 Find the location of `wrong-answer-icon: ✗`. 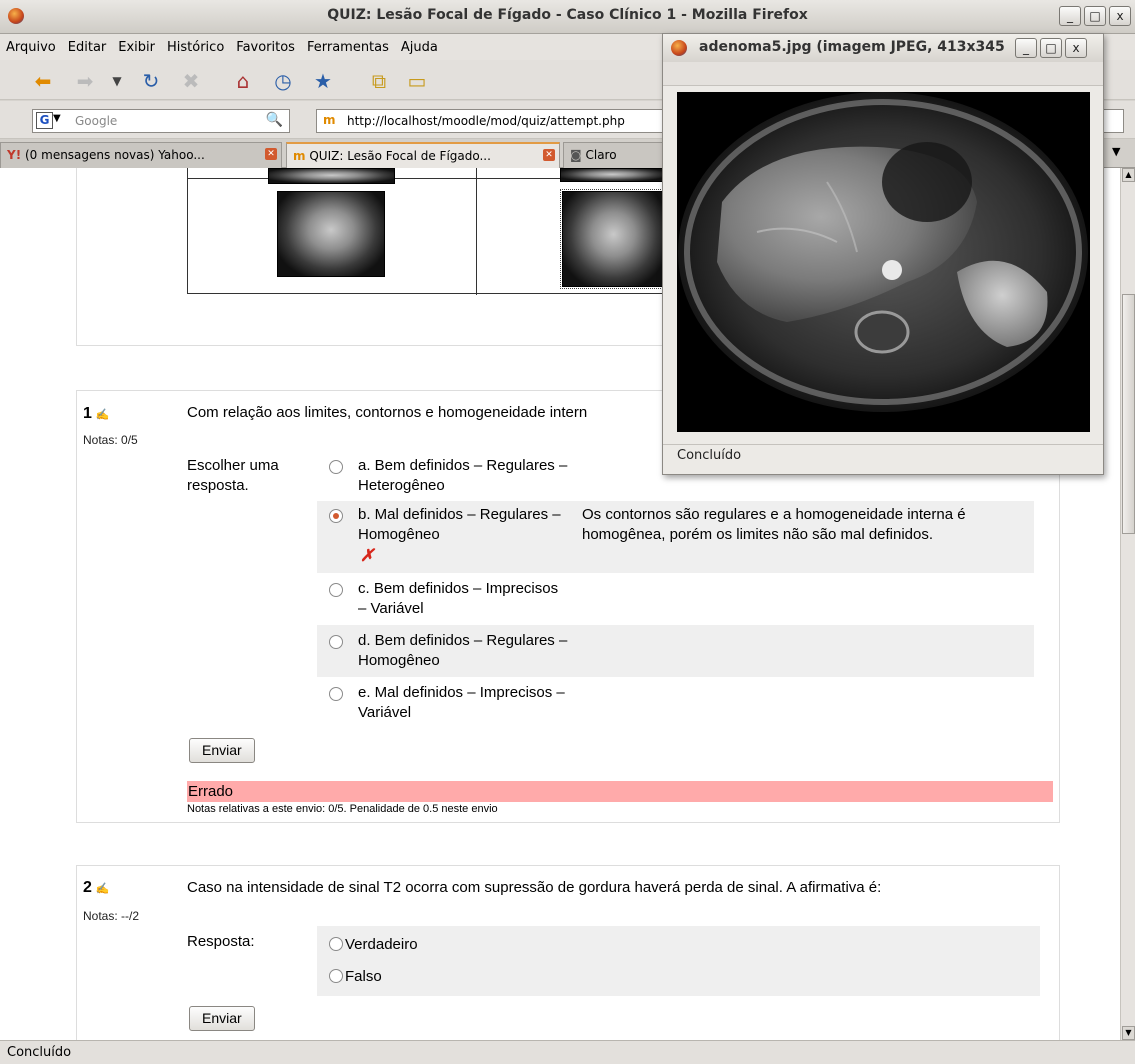

wrong-answer-icon: ✗ is located at coordinates (367, 555).